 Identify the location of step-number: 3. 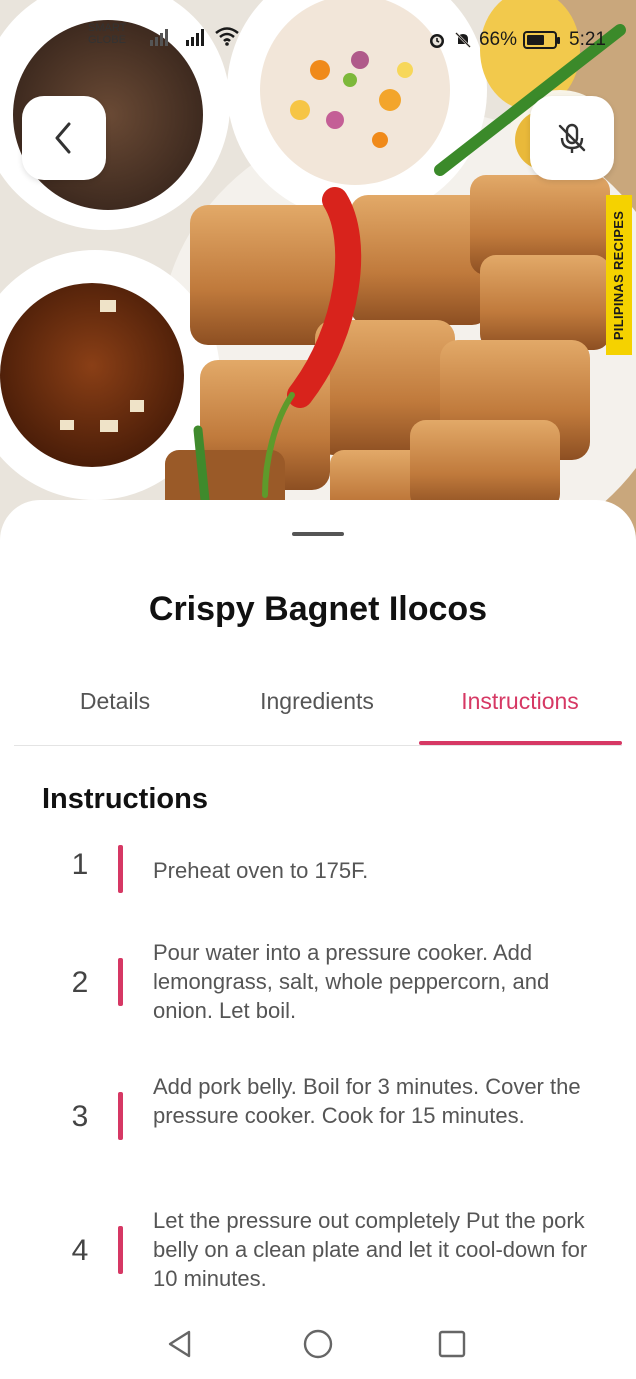
(80, 1116).